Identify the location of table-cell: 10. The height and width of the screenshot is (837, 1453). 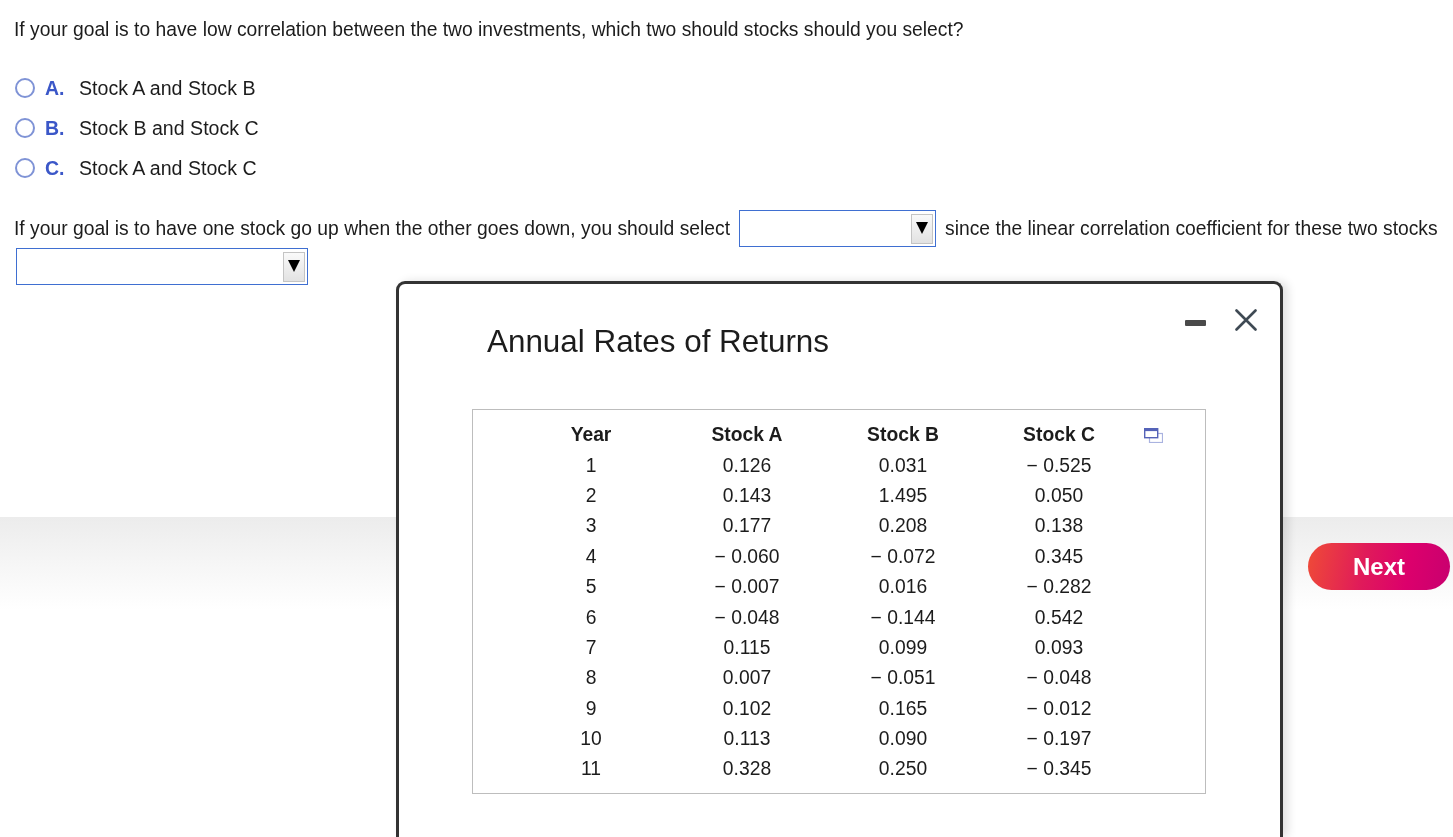
(591, 739).